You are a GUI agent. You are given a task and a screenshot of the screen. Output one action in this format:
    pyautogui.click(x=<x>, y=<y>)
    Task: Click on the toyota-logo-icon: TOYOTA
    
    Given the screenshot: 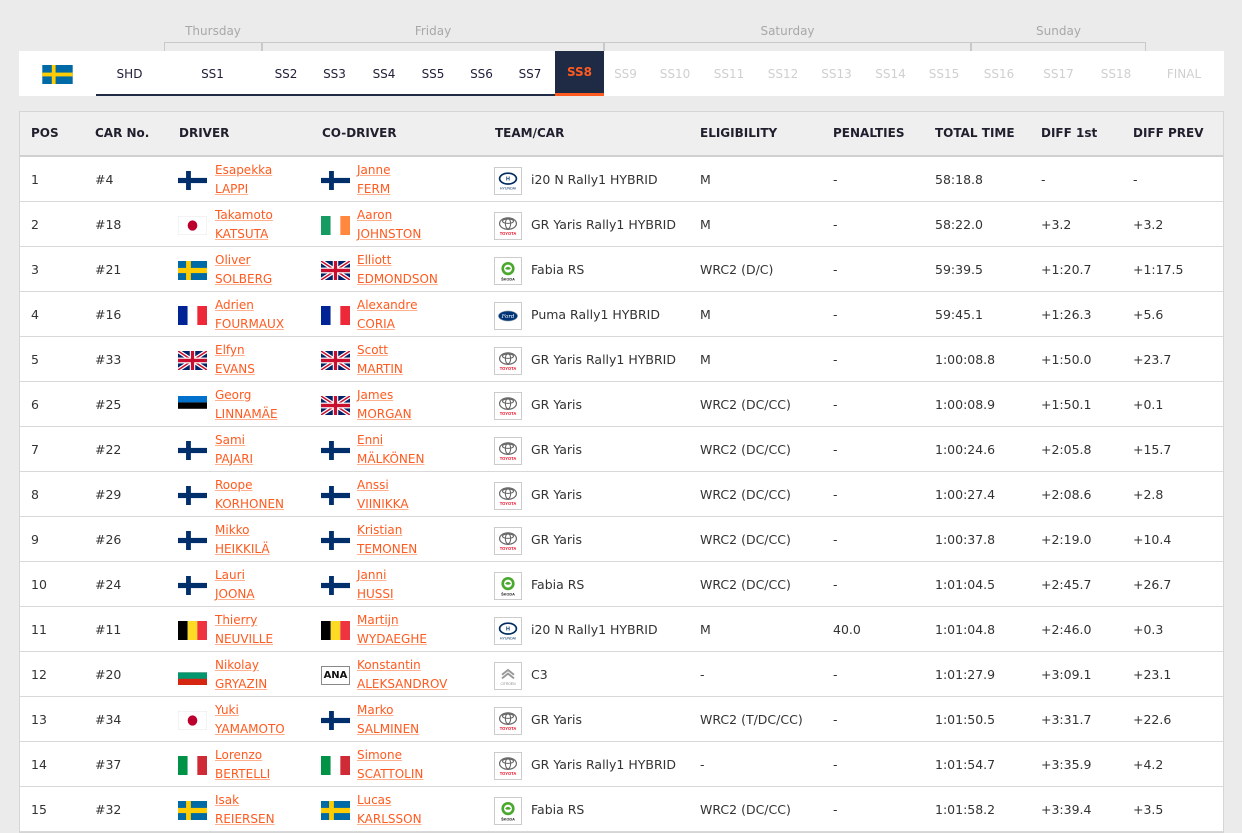 What is the action you would take?
    pyautogui.click(x=508, y=451)
    